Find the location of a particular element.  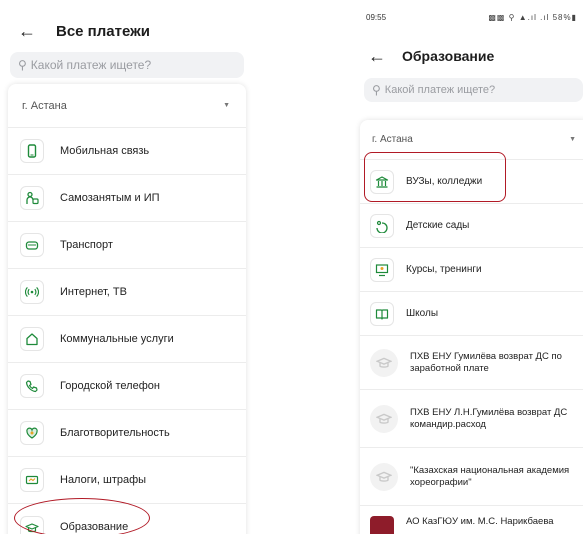

list-item-kazguu: АО КазГЮУ им. М.С. Нарикбаева is located at coordinates (471, 520).